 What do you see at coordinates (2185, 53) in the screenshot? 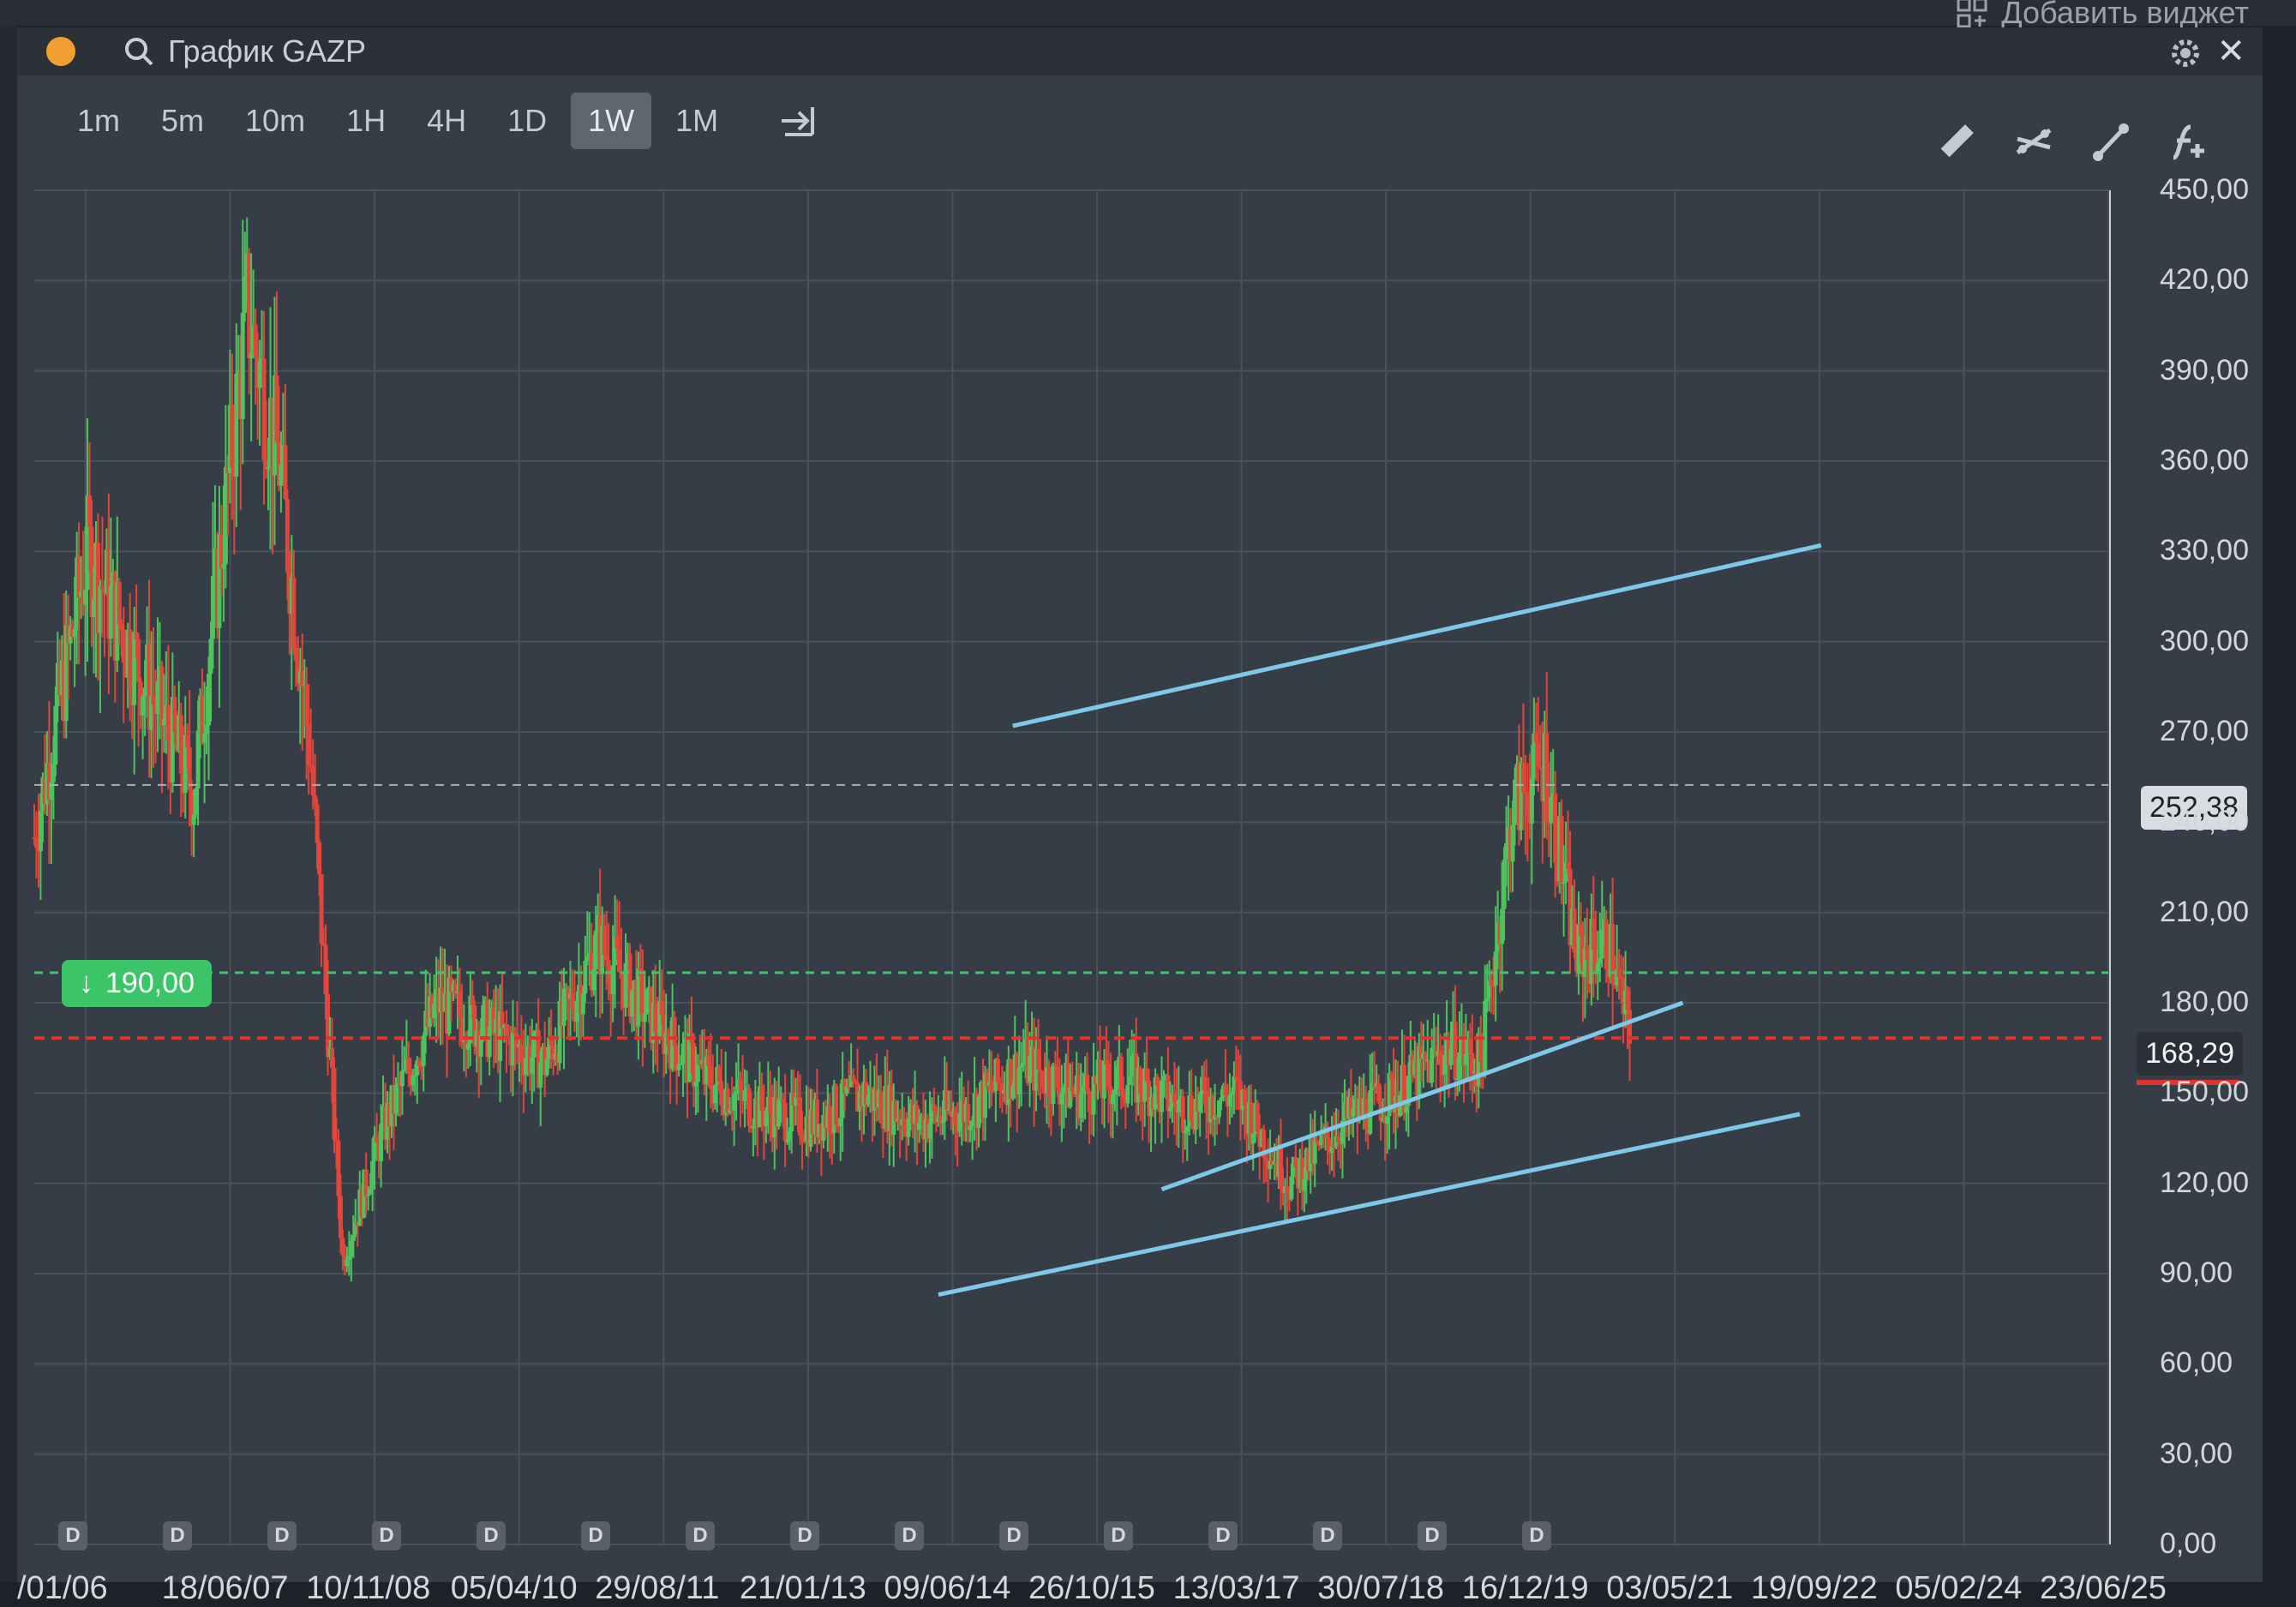
I see `gear-icon` at bounding box center [2185, 53].